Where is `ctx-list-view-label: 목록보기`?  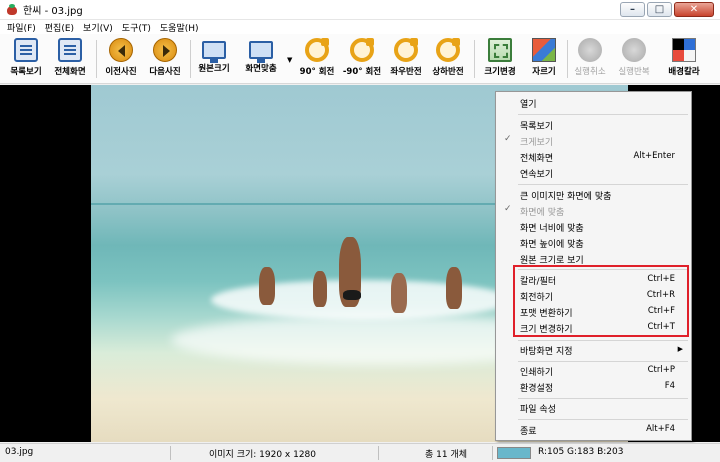
ctx-list-view-label: 목록보기 is located at coordinates (537, 127).